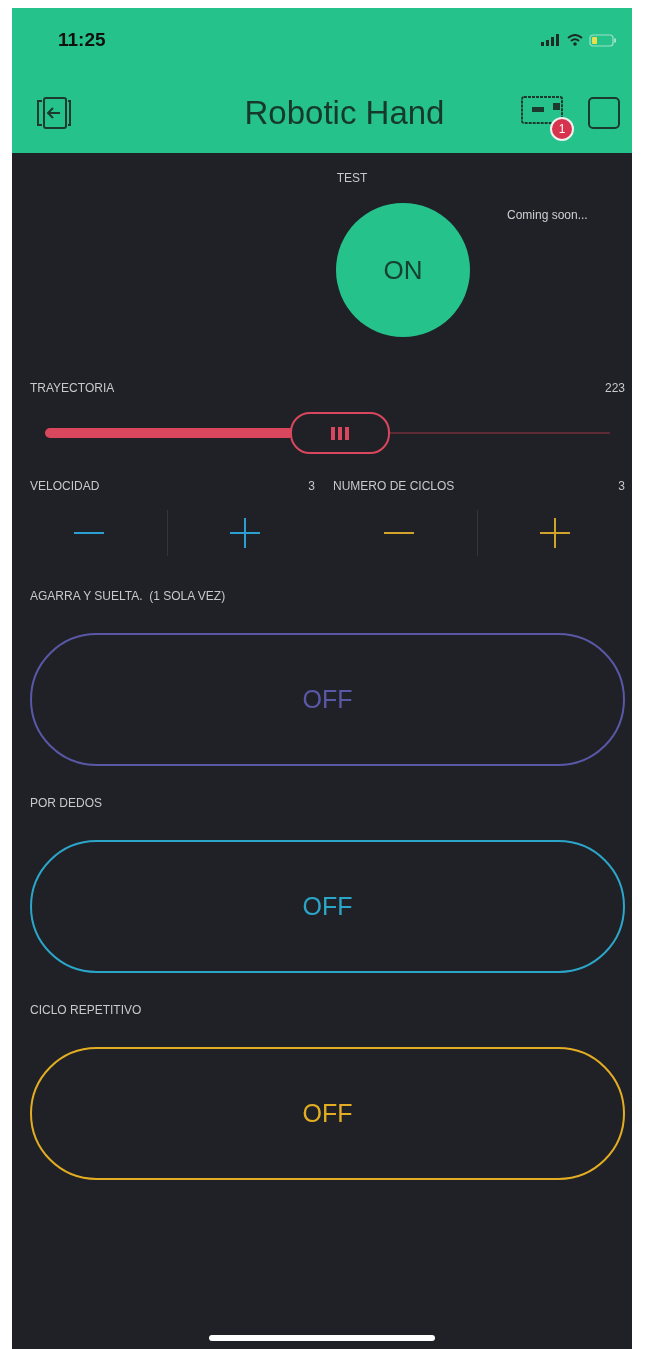 This screenshot has height=1349, width=645. What do you see at coordinates (86, 1010) in the screenshot?
I see `widget-label: CICLO REPETITIVO` at bounding box center [86, 1010].